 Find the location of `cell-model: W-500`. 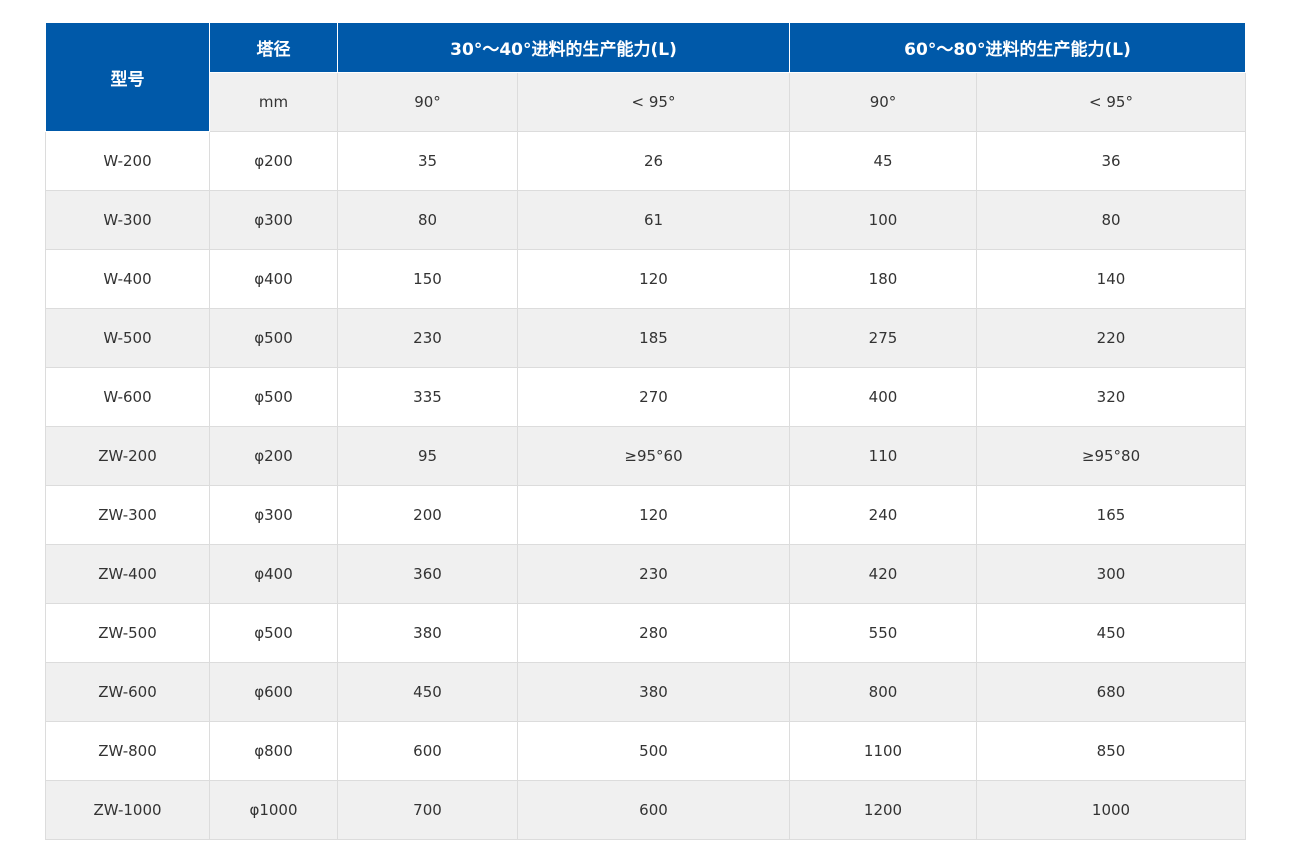

cell-model: W-500 is located at coordinates (127, 338).